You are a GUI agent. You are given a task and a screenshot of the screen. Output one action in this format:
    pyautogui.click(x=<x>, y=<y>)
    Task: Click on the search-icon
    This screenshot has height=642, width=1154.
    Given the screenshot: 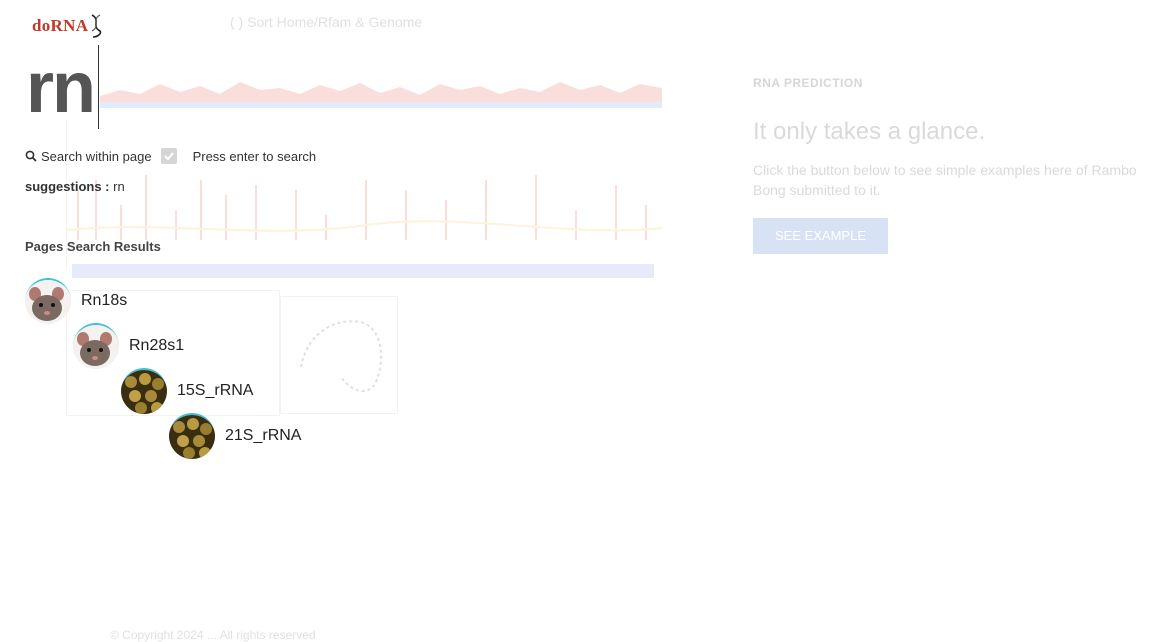 What is the action you would take?
    pyautogui.click(x=31, y=156)
    